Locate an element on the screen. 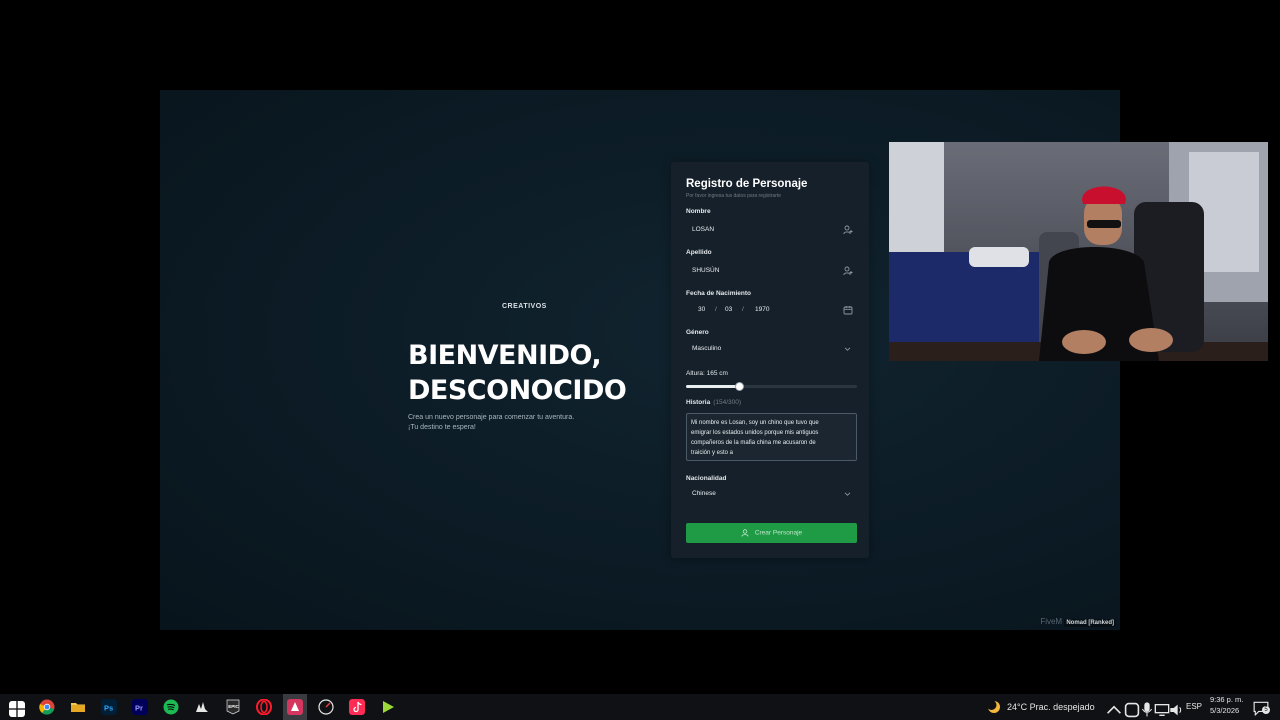 The image size is (1280, 720). fecha-label: Fecha de Nacimiento is located at coordinates (719, 293).